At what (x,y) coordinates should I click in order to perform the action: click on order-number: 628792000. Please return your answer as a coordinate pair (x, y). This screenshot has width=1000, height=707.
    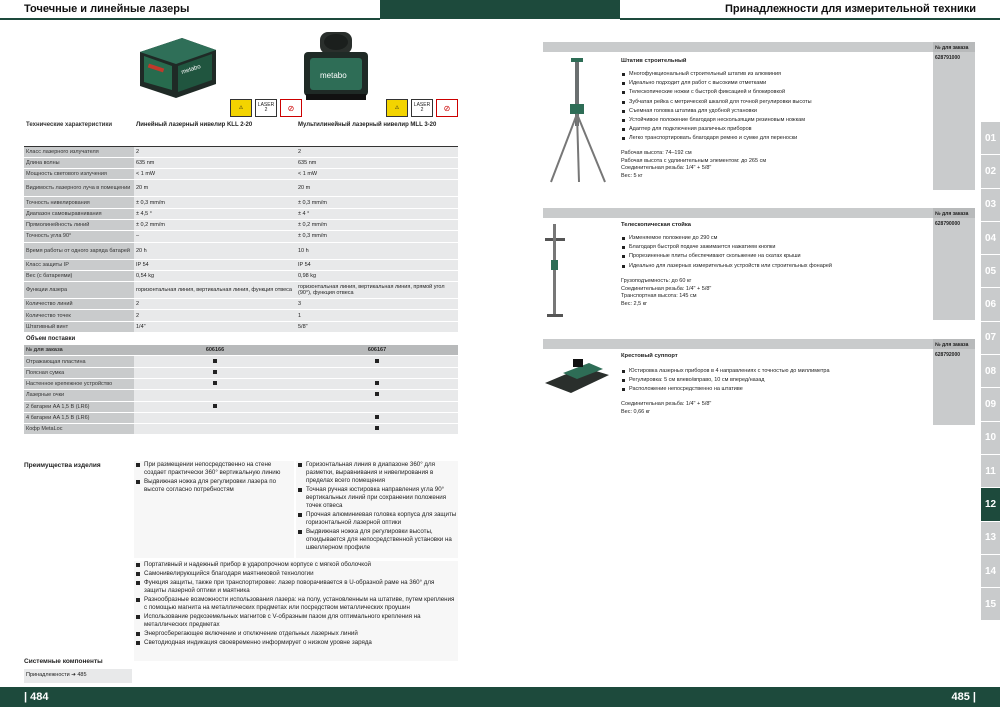
    Looking at the image, I should click on (954, 387).